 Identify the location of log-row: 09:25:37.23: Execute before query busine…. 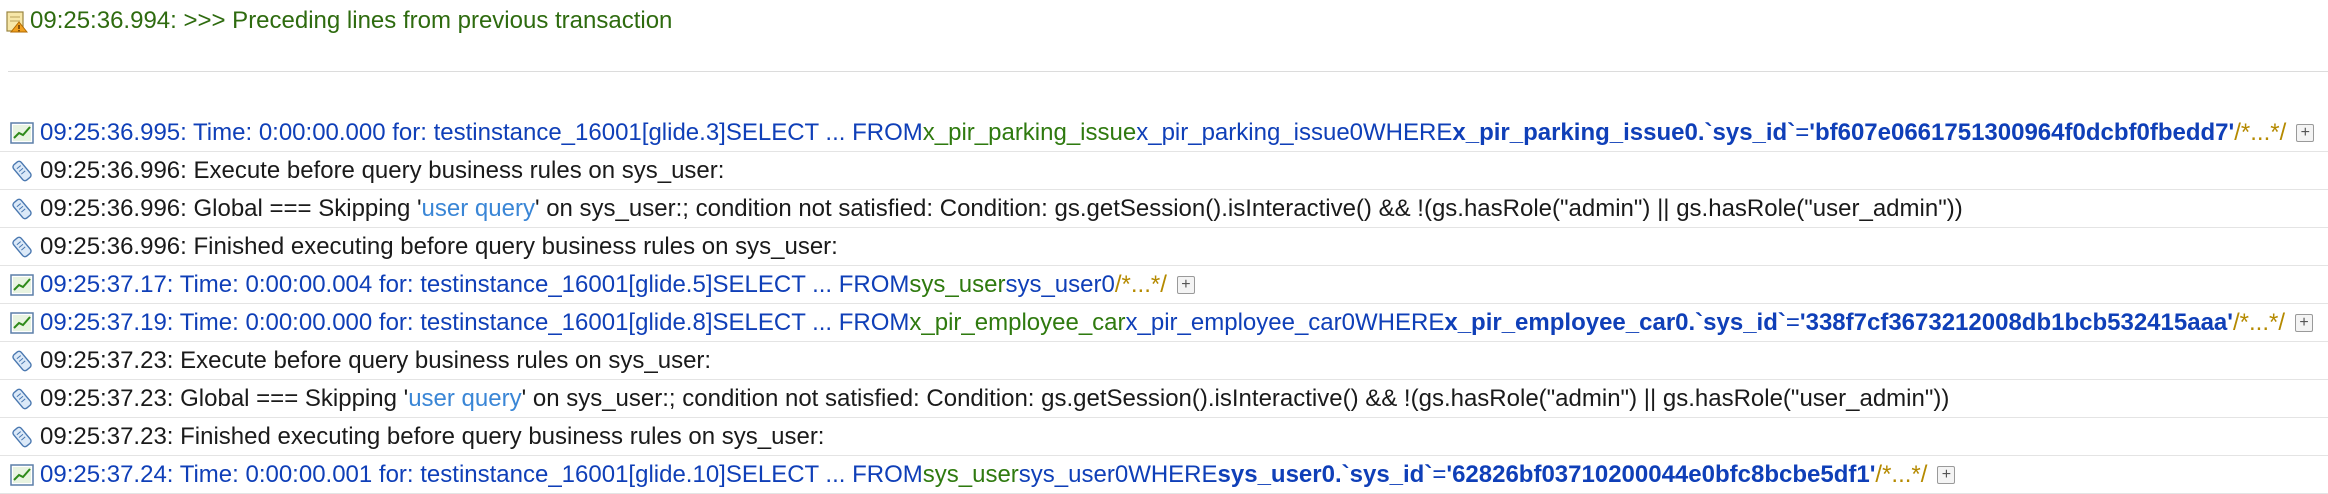
(1164, 361).